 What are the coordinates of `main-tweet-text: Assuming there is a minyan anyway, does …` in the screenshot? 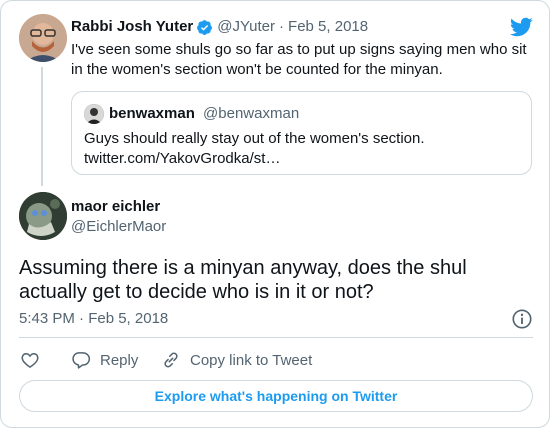 It's located at (243, 280).